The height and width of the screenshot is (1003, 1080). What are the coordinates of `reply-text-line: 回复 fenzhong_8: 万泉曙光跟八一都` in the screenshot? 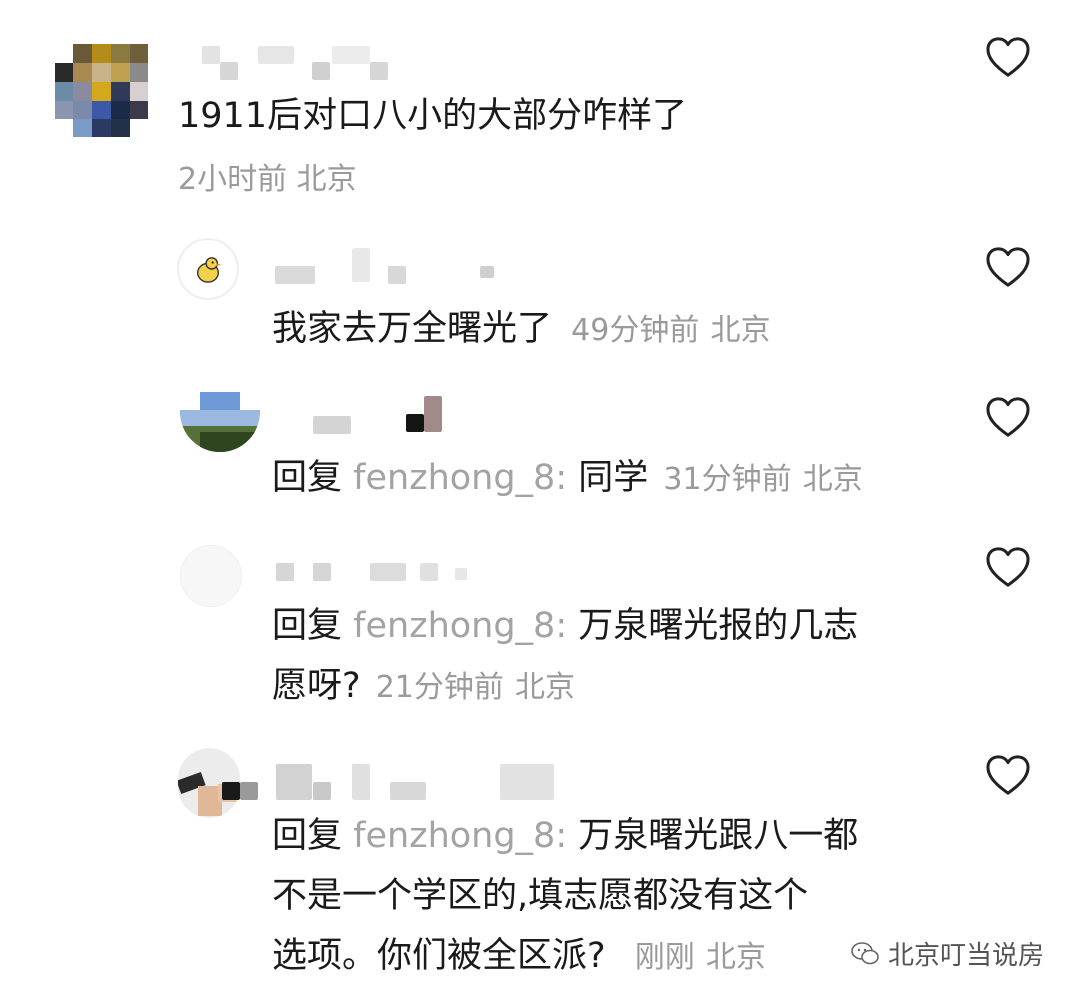 It's located at (565, 836).